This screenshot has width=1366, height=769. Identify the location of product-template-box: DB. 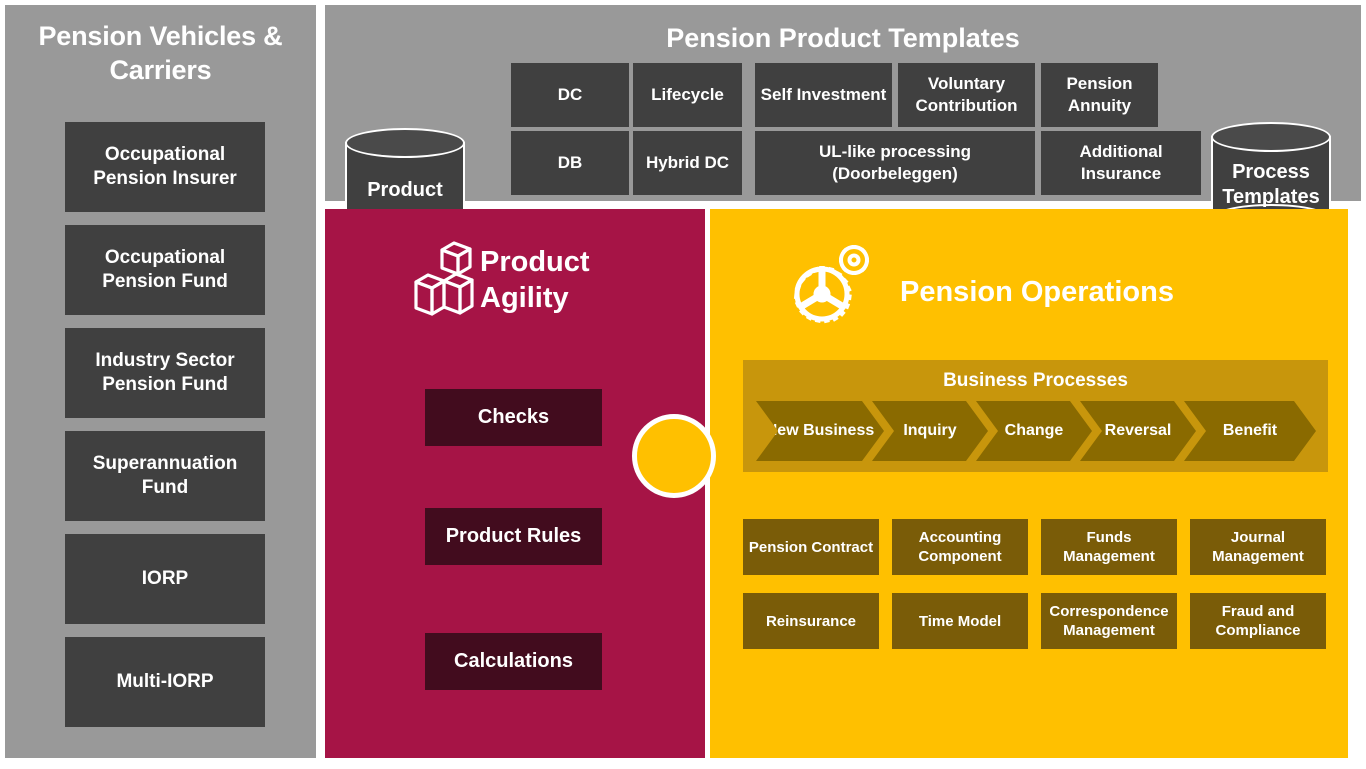
(570, 163).